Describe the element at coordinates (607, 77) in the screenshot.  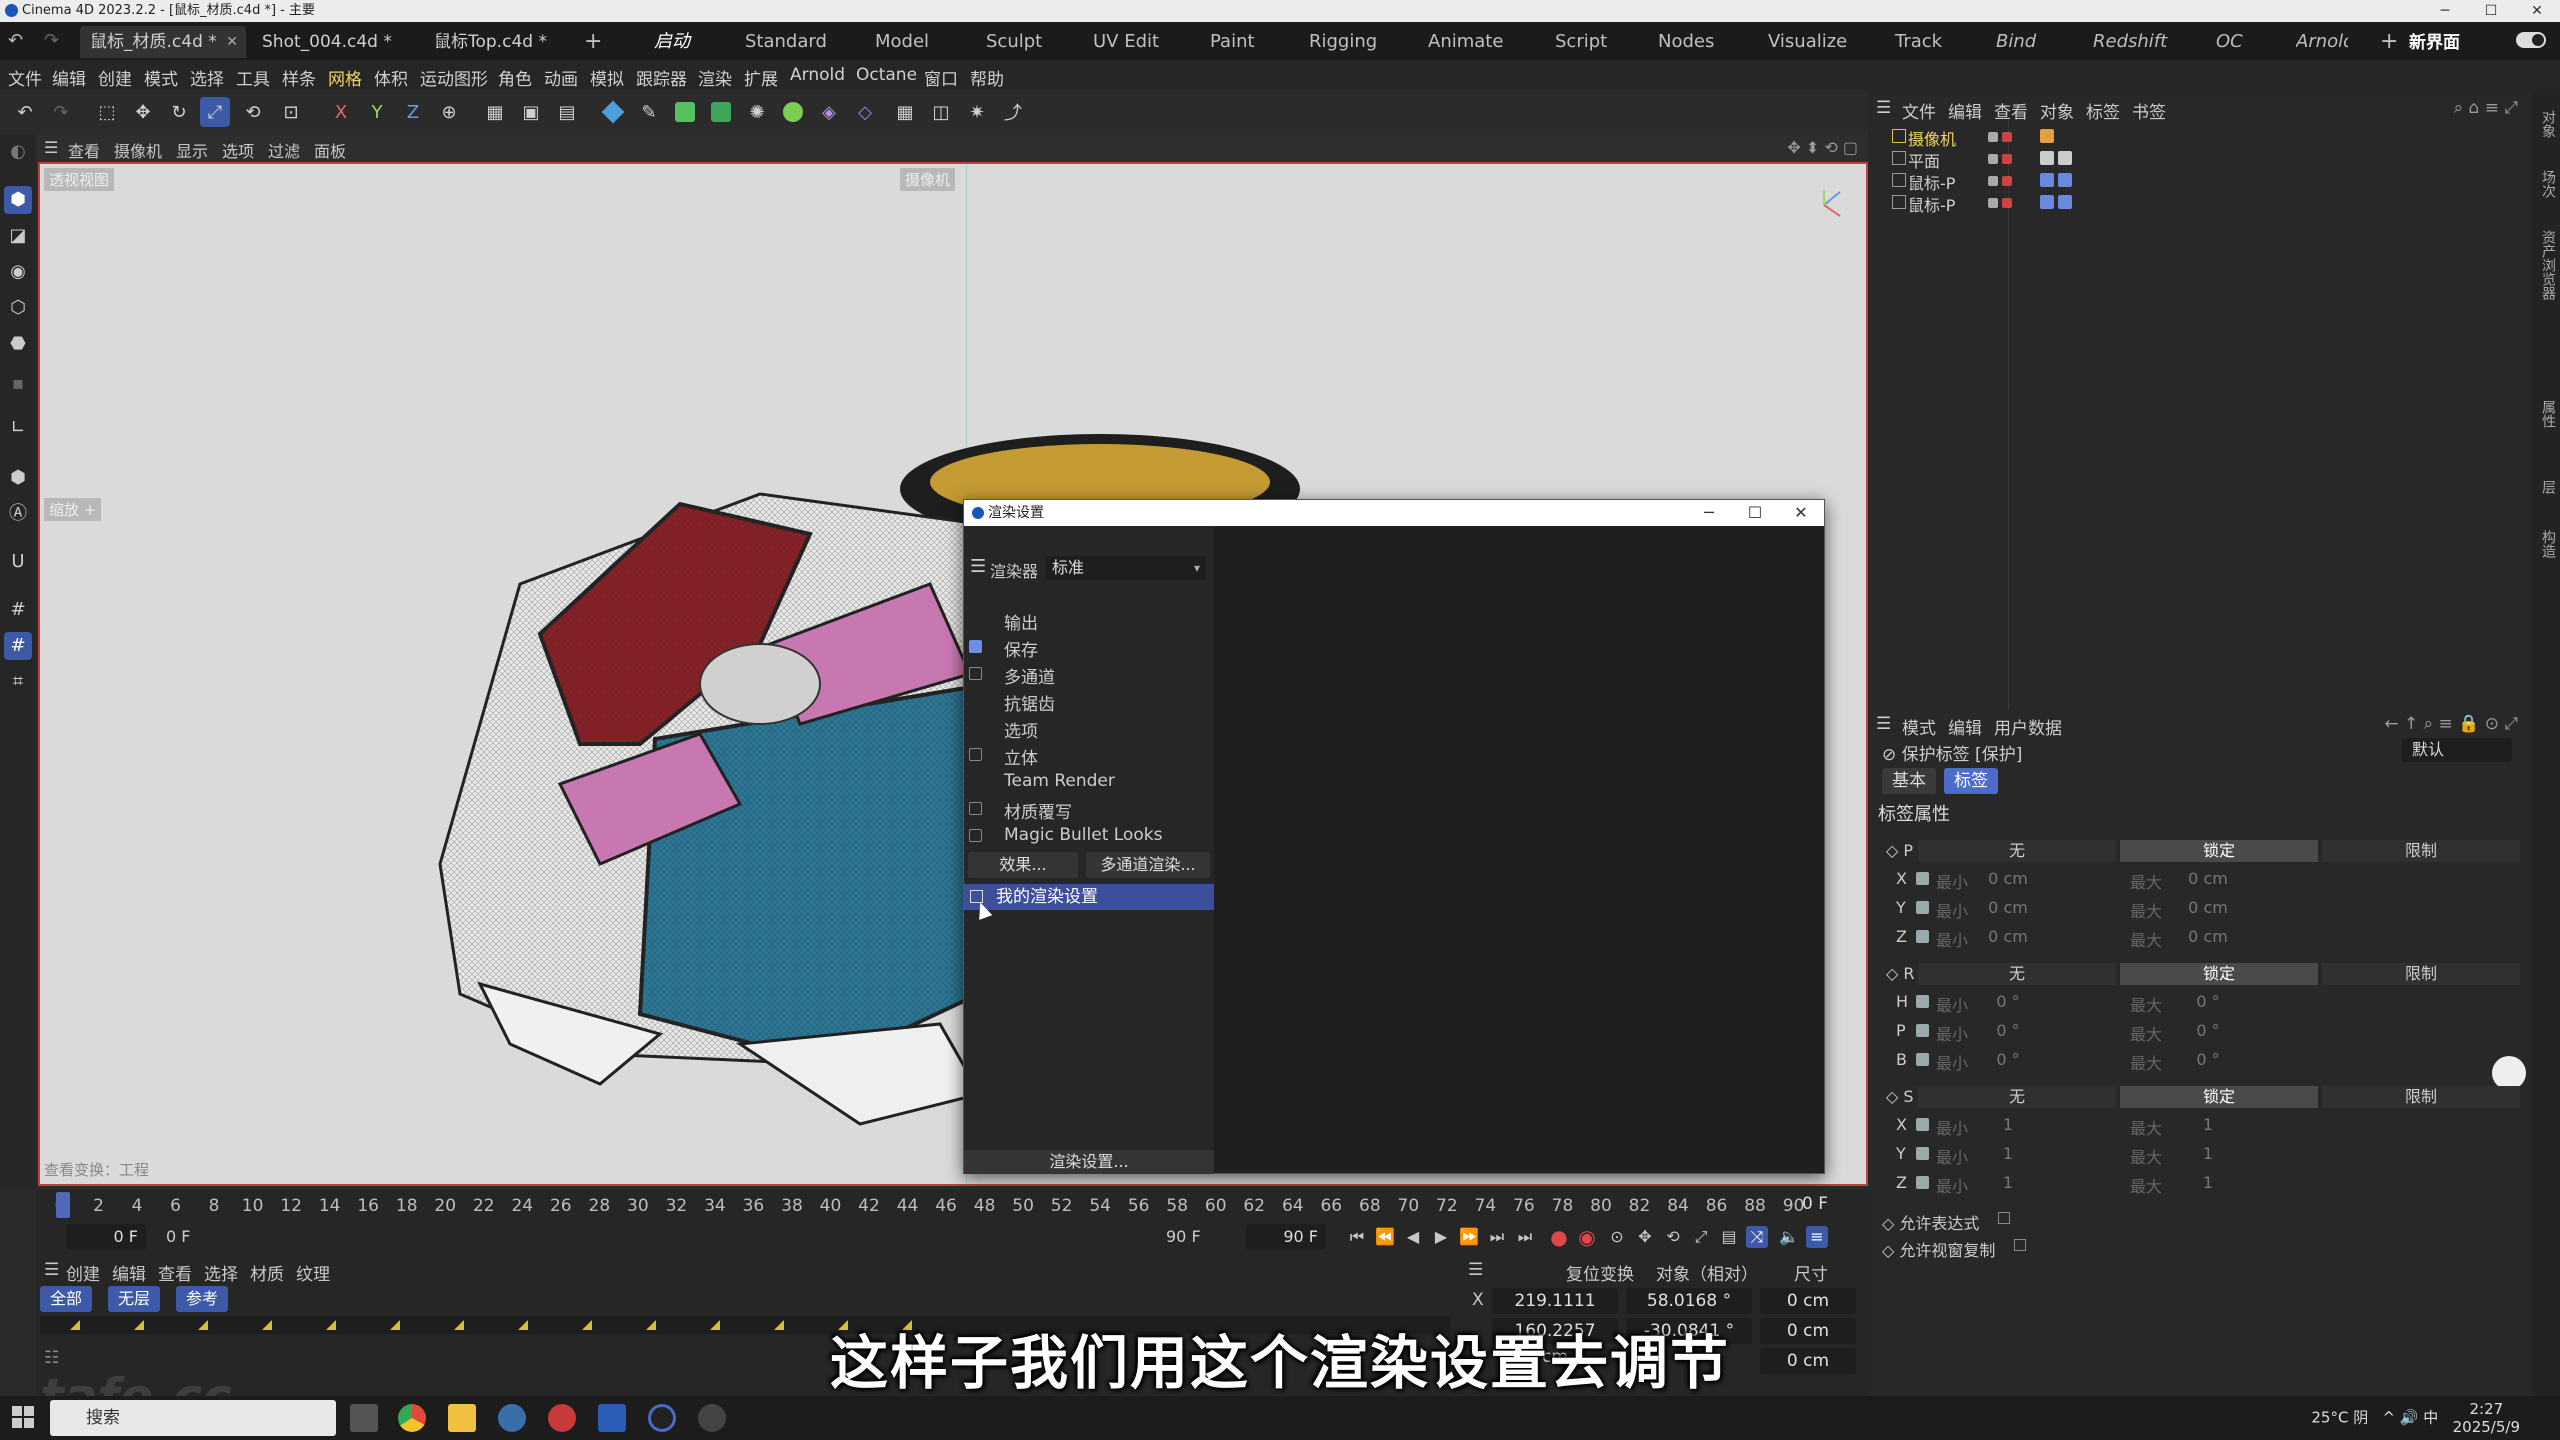
I see `menu-item-12: 模拟` at that location.